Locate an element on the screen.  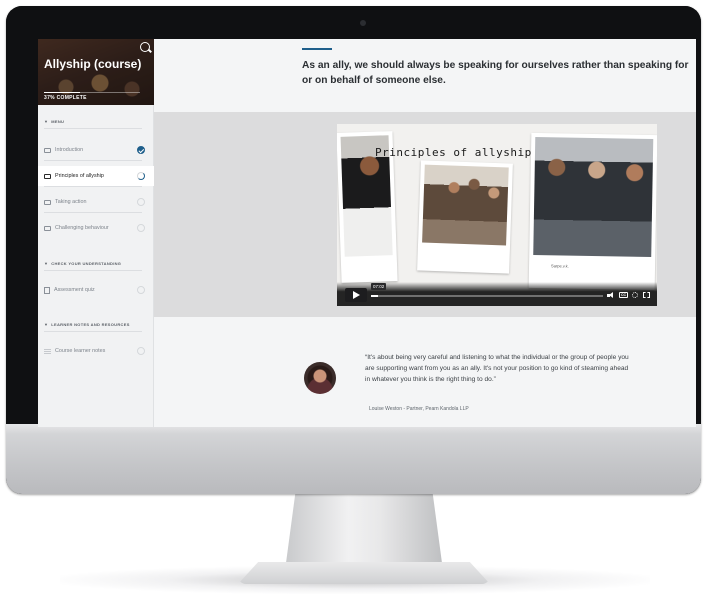
sidebar-section-learner-notes: ▼ LEARNER NOTES AND RESOURCES is located at coordinates (87, 324).